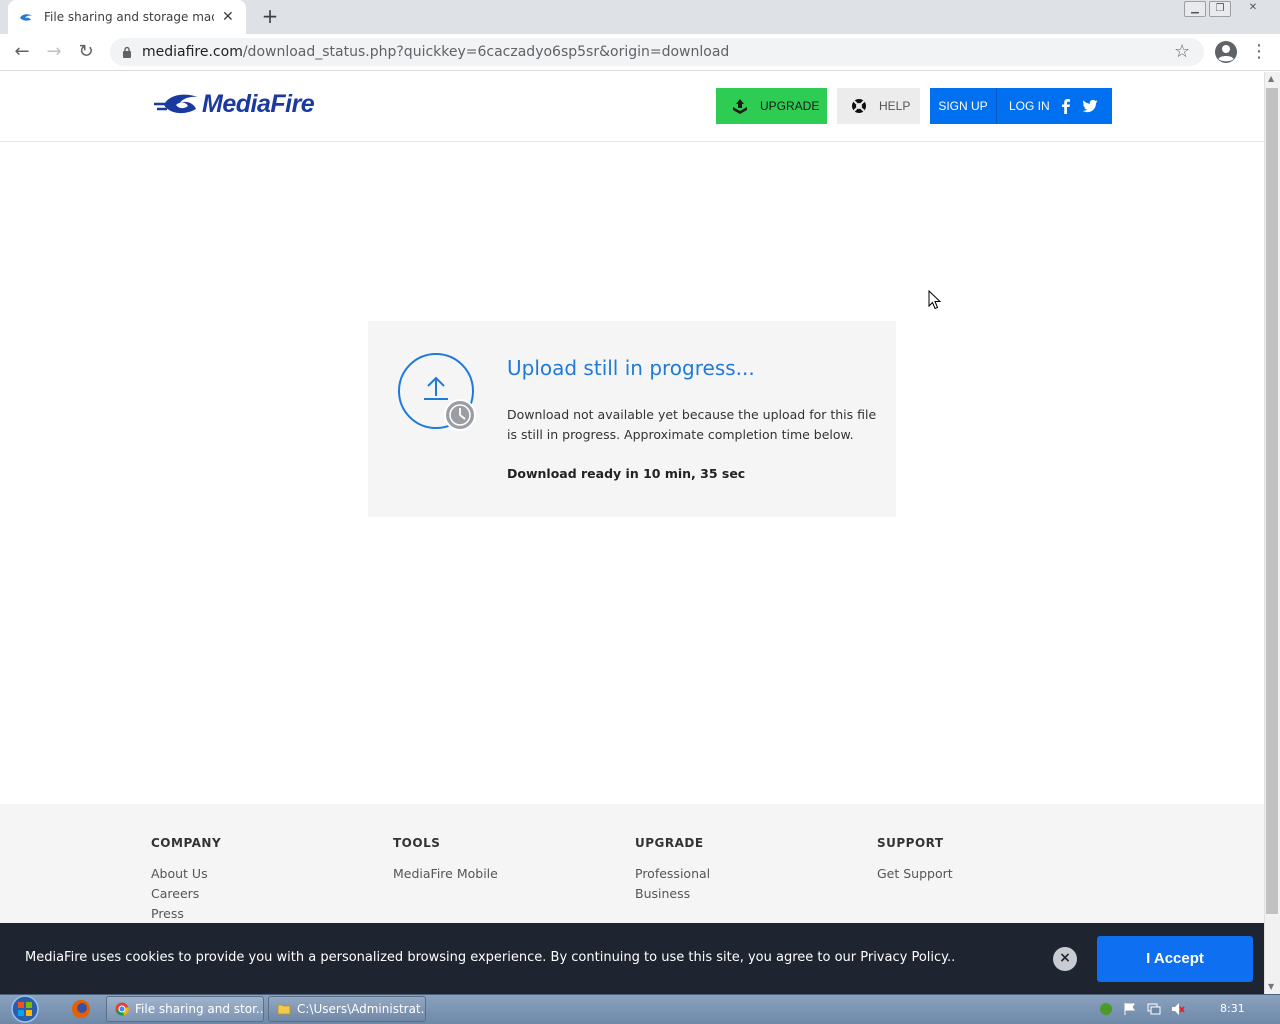 This screenshot has width=1280, height=1024. I want to click on bookmark-star-icon: ☆, so click(1182, 51).